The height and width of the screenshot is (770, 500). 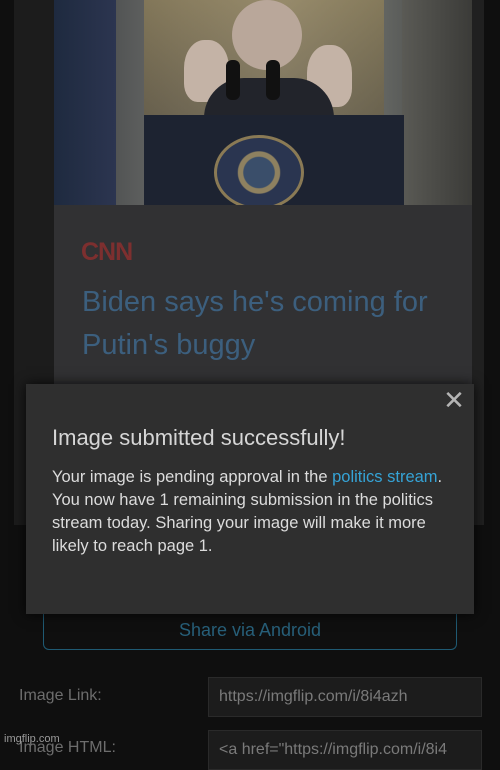 I want to click on image-link-field: https://imgflip.com/i/8i4azh, so click(x=345, y=697).